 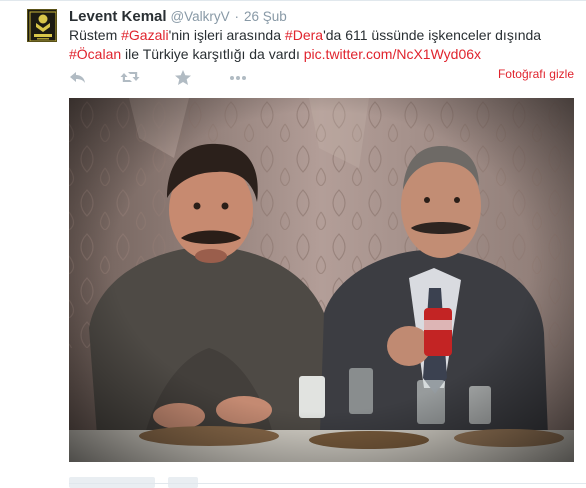 I want to click on tweet-header: Levent Kemal @ValkryV · 26 Şub, so click(x=178, y=16).